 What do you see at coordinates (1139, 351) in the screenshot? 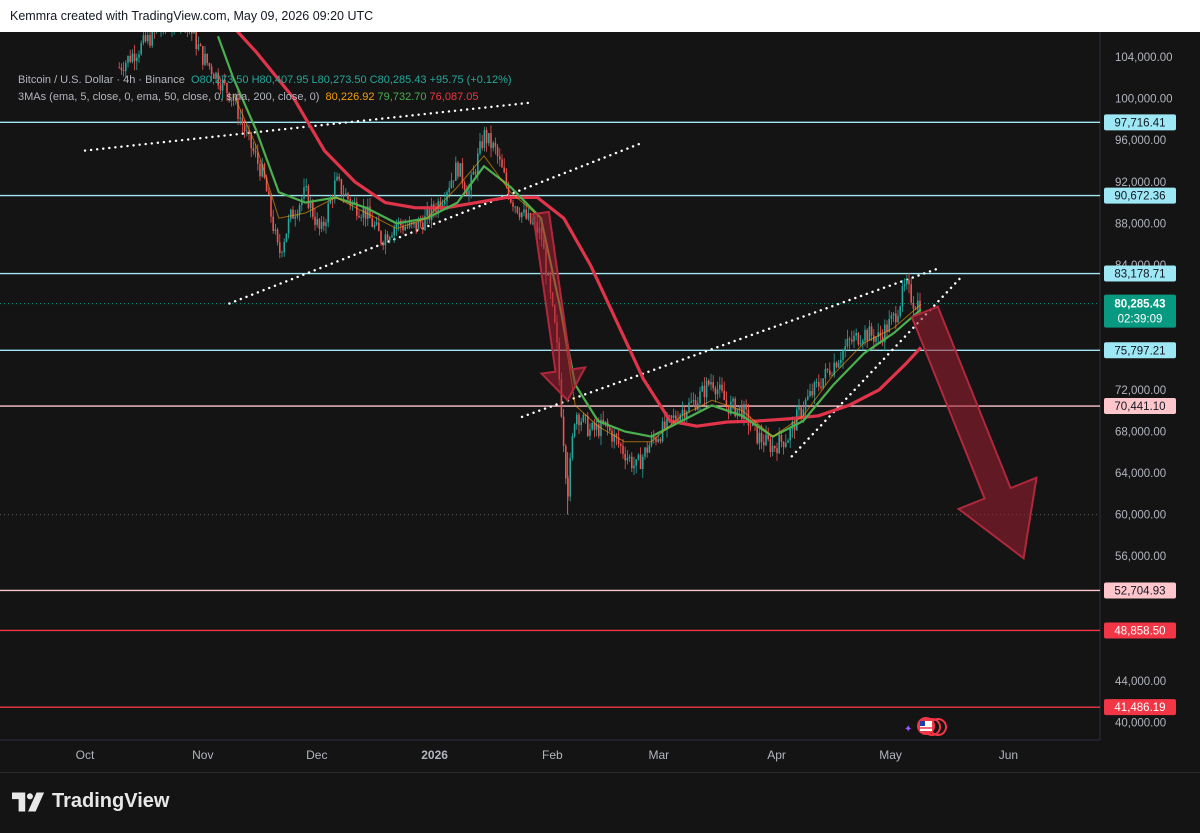
I see `level-tag-label-3: 75,797.21` at bounding box center [1139, 351].